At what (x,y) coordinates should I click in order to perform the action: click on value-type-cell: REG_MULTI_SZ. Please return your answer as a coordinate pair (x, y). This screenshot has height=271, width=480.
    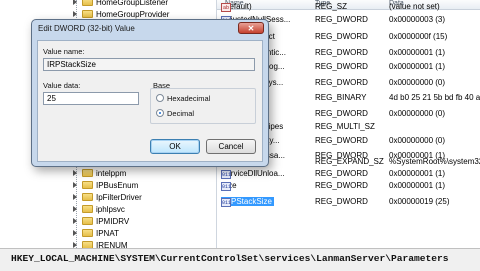
    Looking at the image, I should click on (345, 126).